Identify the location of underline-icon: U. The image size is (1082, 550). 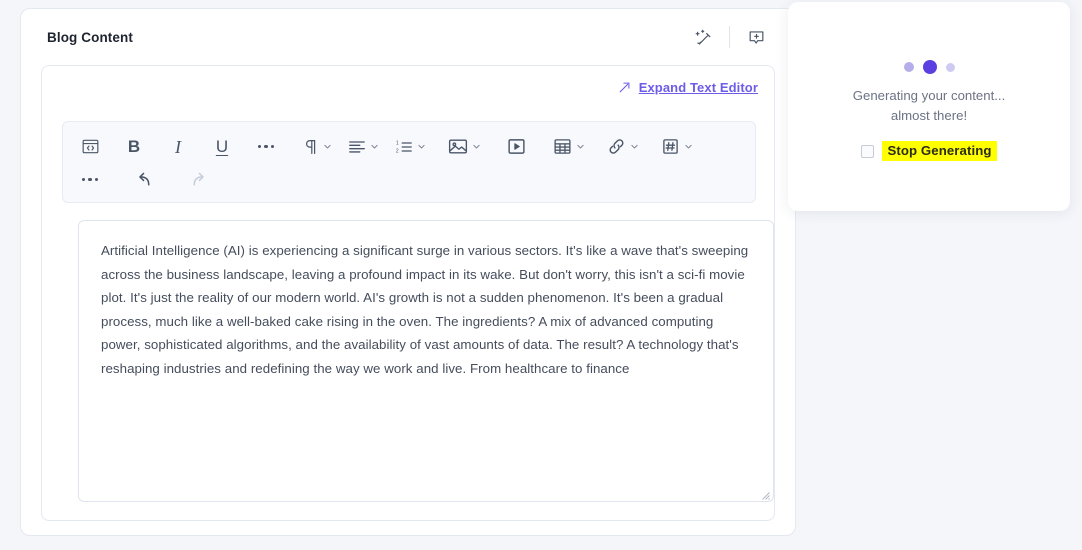
(222, 147).